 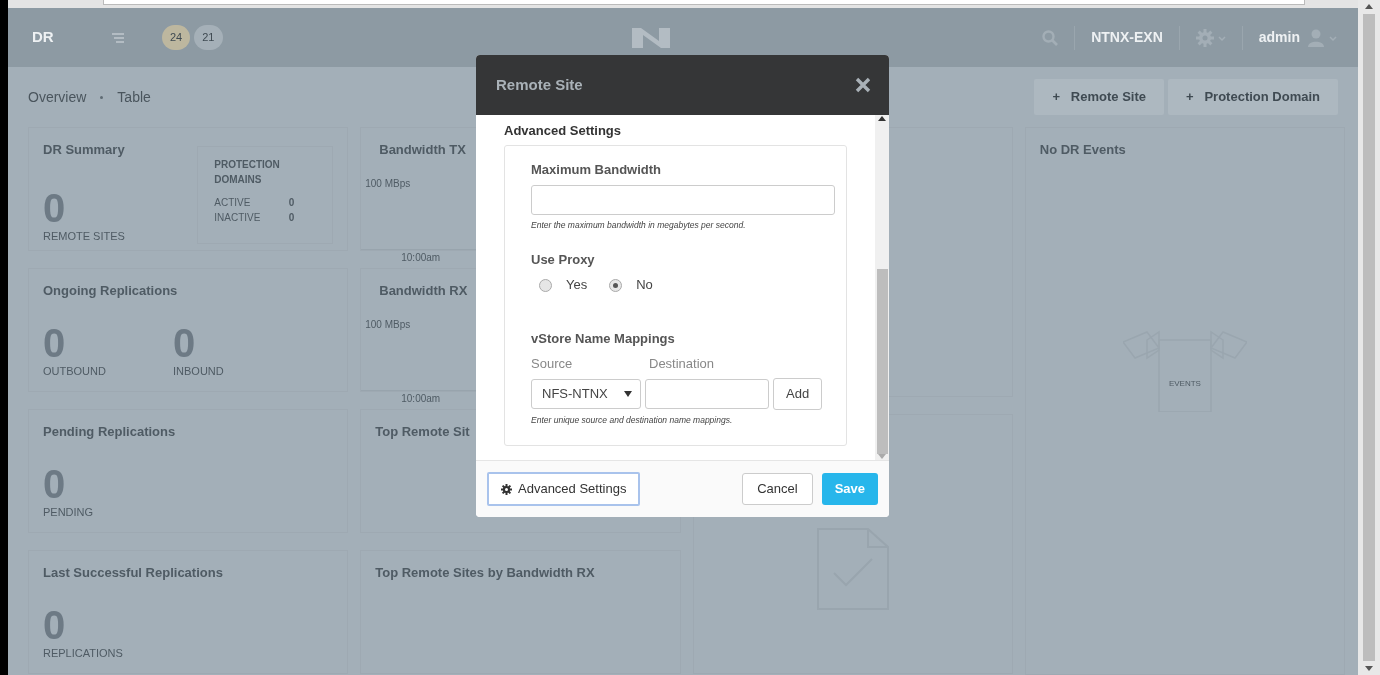 I want to click on settings-icon, so click(x=506, y=489).